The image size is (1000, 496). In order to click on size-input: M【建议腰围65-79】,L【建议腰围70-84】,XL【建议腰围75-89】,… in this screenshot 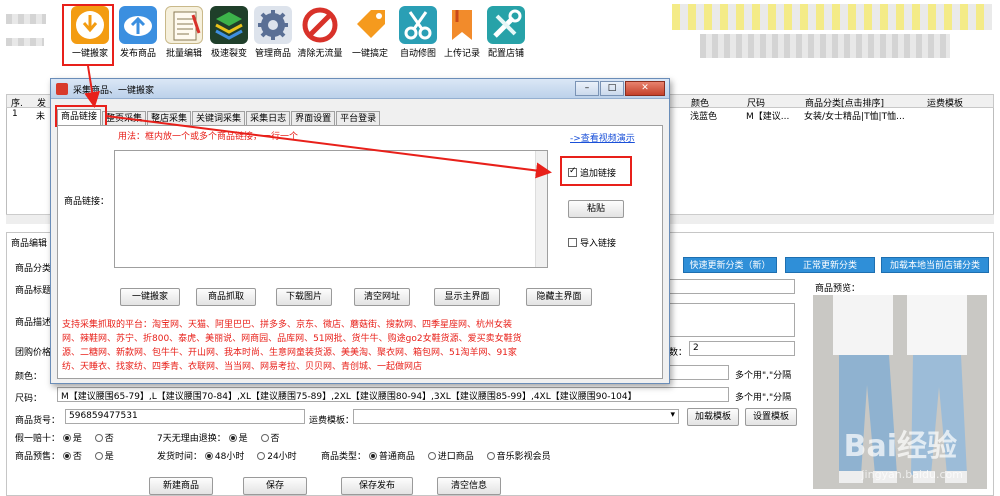, I will do `click(393, 394)`.